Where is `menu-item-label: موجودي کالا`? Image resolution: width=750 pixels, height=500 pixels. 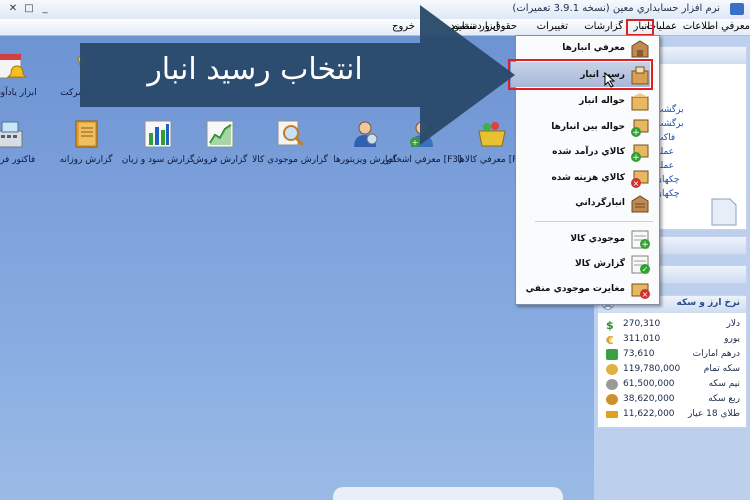
menu-item-label: موجودي کالا is located at coordinates (597, 239).